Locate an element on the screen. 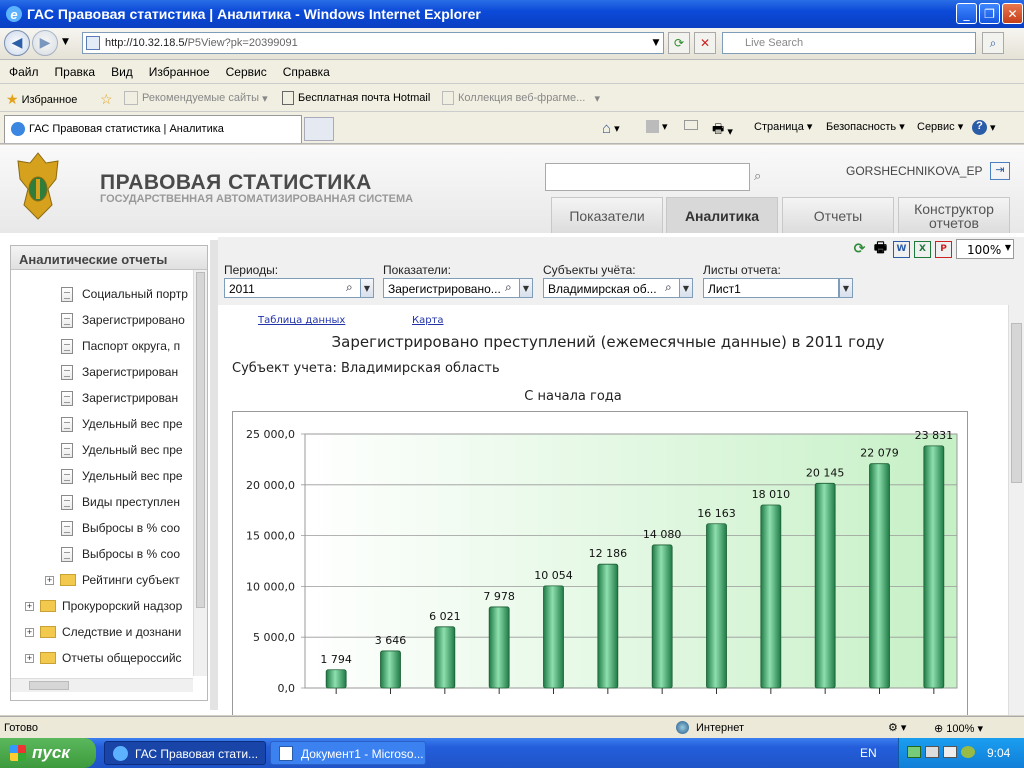 This screenshot has width=1024, height=768. refresh-report-icon: ⟳ is located at coordinates (859, 249).